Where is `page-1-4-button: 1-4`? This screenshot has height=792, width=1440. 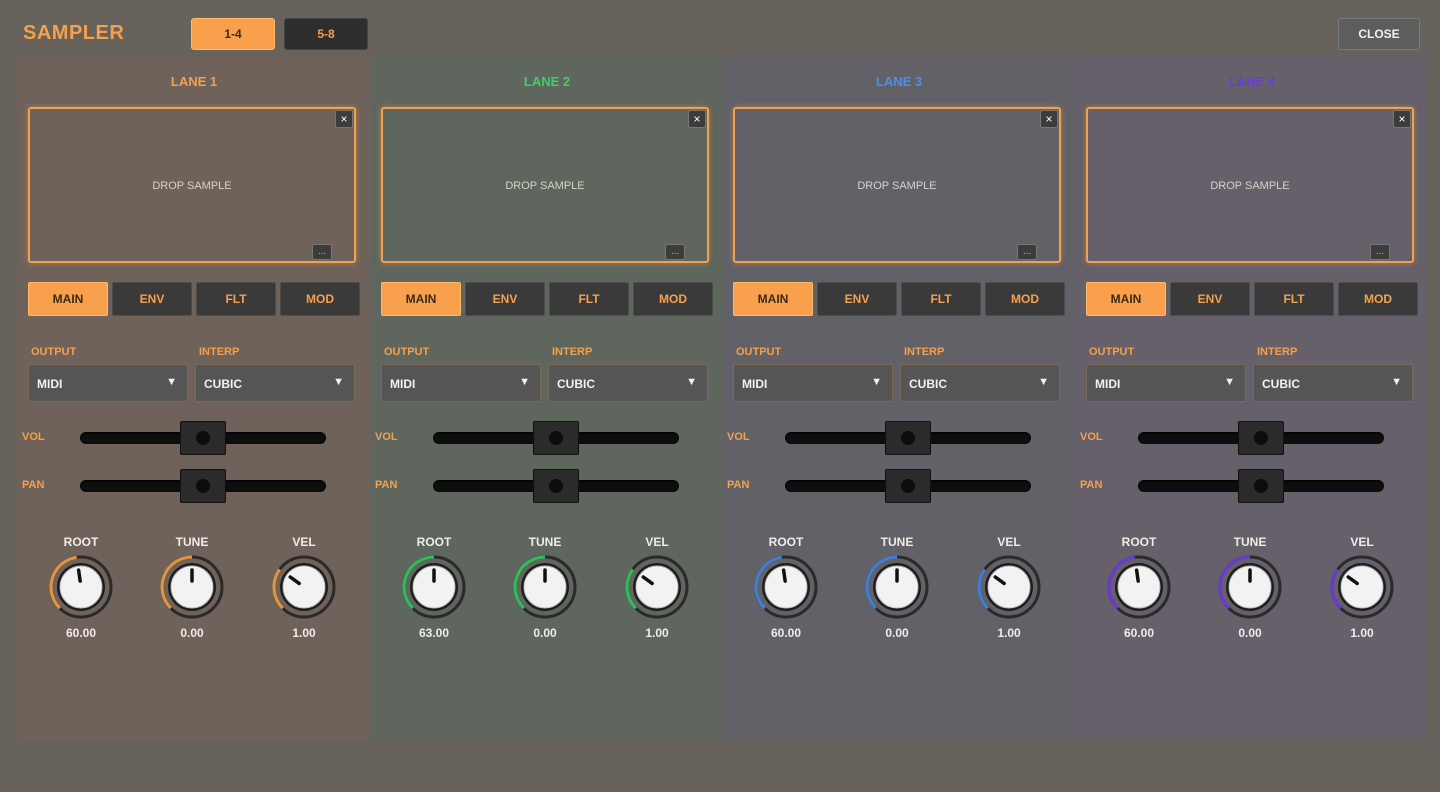
page-1-4-button: 1-4 is located at coordinates (233, 34).